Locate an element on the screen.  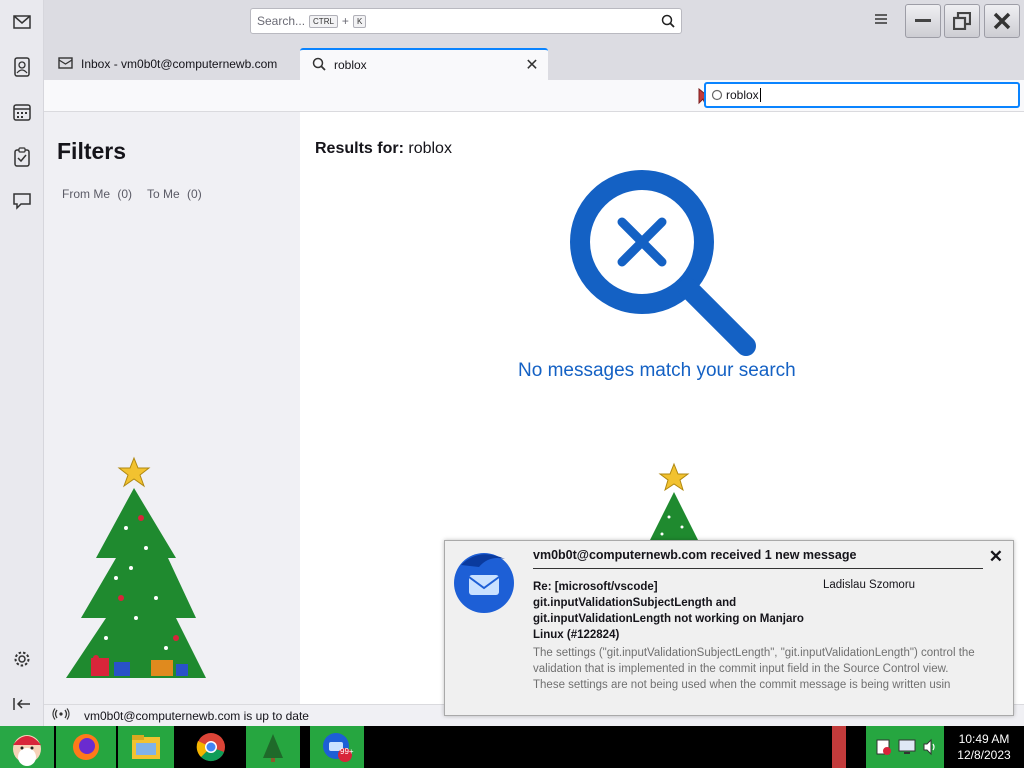
taskbar-file-explorer is located at coordinates (146, 747).